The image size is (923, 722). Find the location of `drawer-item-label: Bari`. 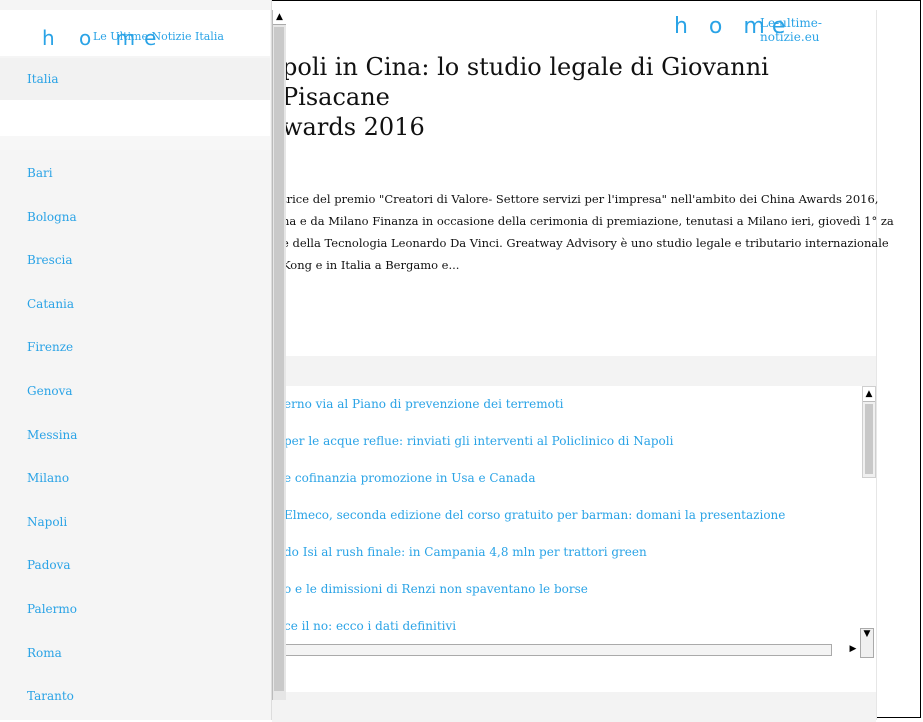

drawer-item-label: Bari is located at coordinates (40, 173).